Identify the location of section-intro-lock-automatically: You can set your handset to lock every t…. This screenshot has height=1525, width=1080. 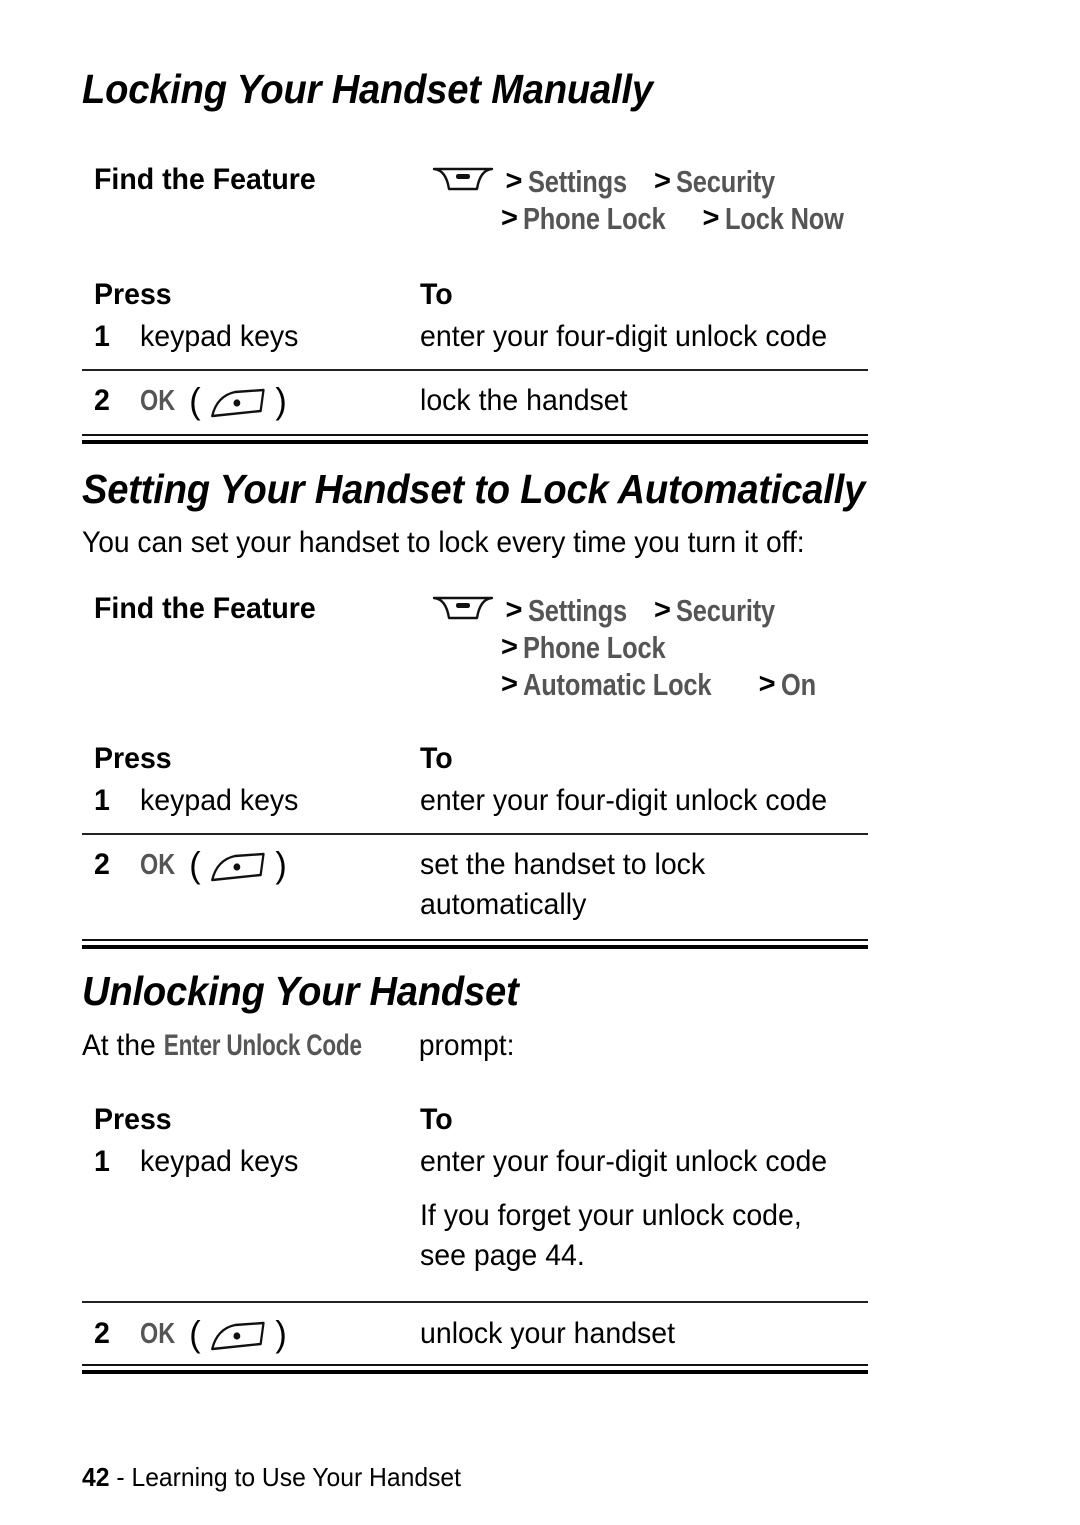
(443, 542).